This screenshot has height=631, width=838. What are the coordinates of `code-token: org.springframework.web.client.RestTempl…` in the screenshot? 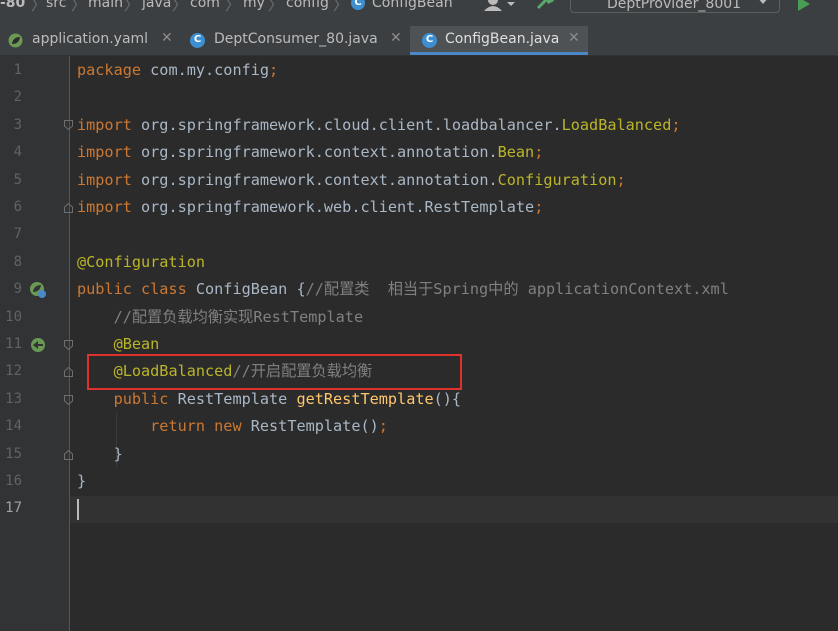 It's located at (338, 207).